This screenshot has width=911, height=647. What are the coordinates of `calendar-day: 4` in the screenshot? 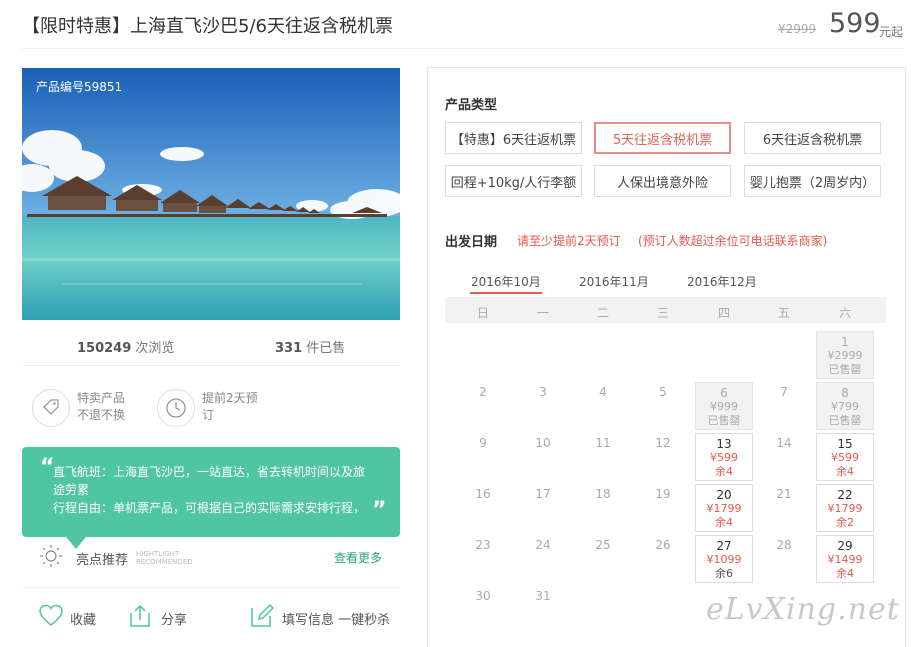 It's located at (603, 392).